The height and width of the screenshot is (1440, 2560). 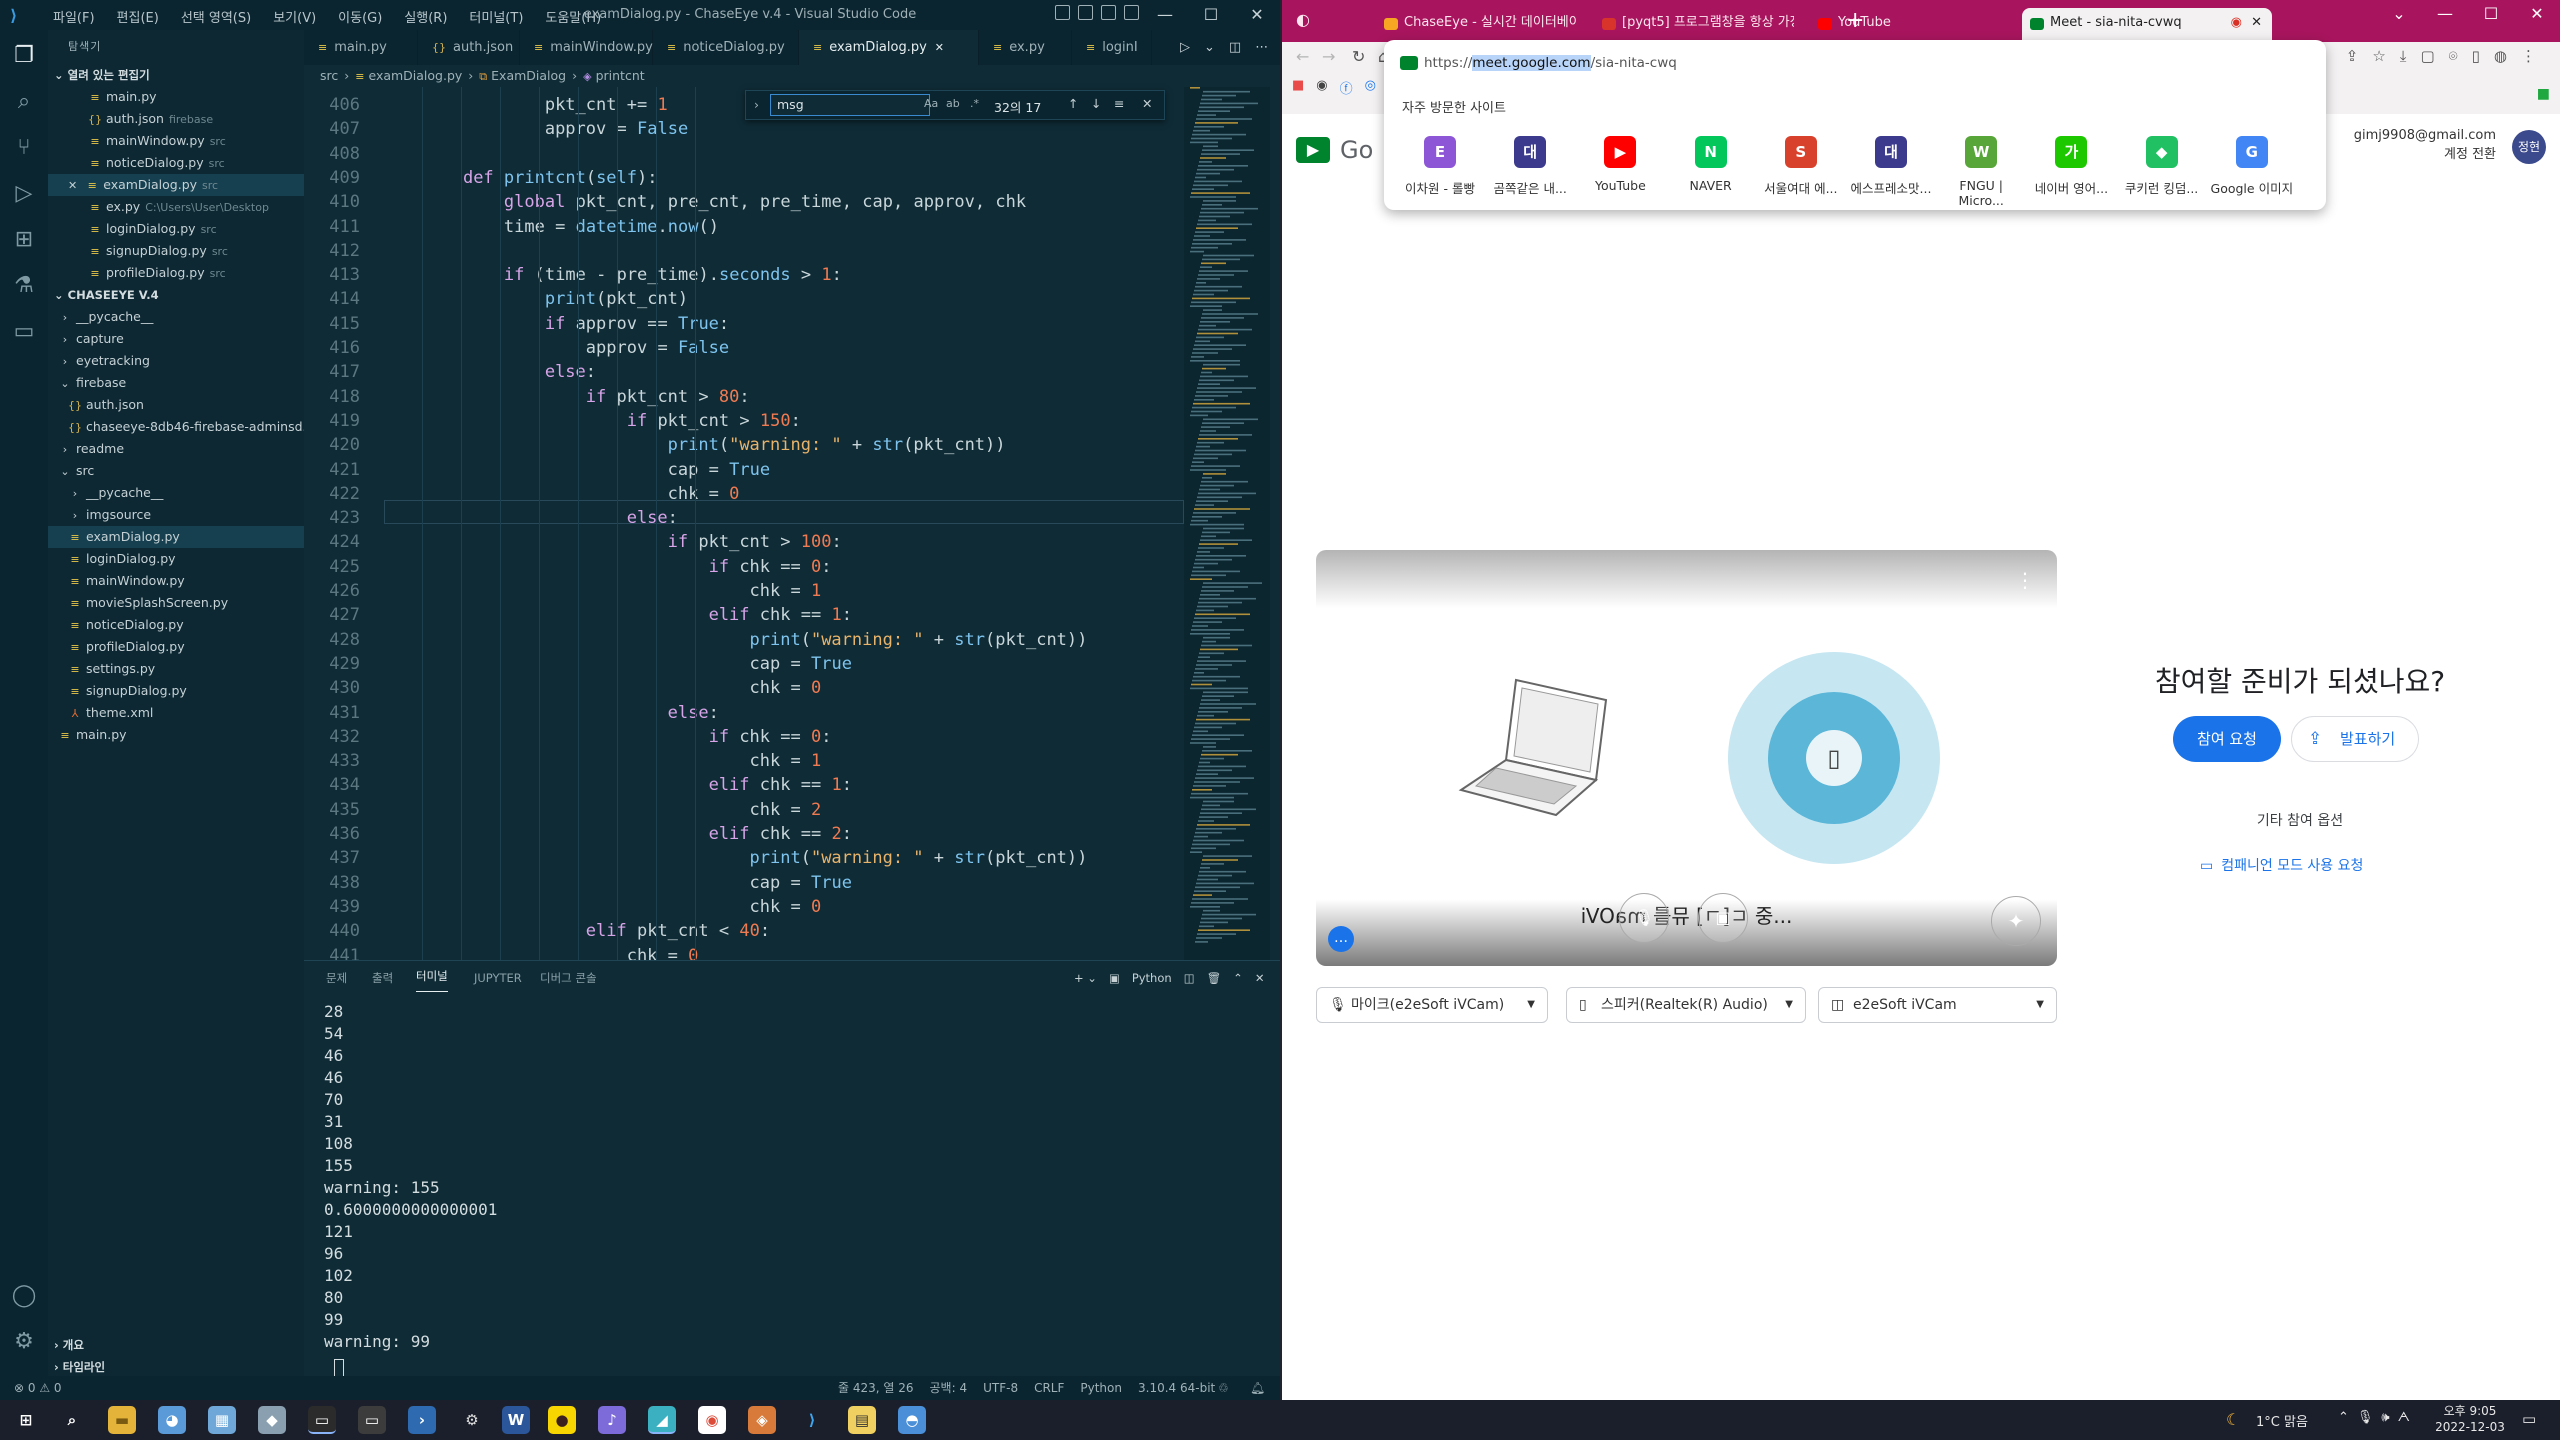 What do you see at coordinates (1085, 978) in the screenshot?
I see `new-terminal-icon: + ⌄` at bounding box center [1085, 978].